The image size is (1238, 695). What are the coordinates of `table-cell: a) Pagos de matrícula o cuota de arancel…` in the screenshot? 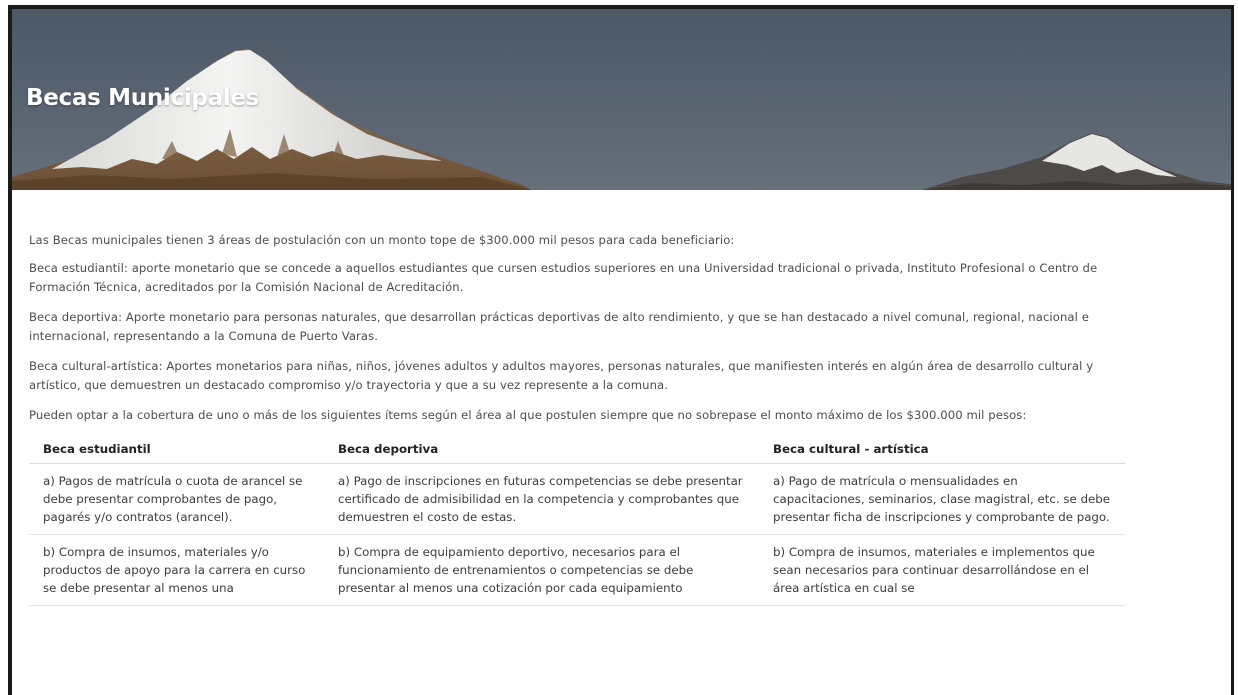 It's located at (176, 499).